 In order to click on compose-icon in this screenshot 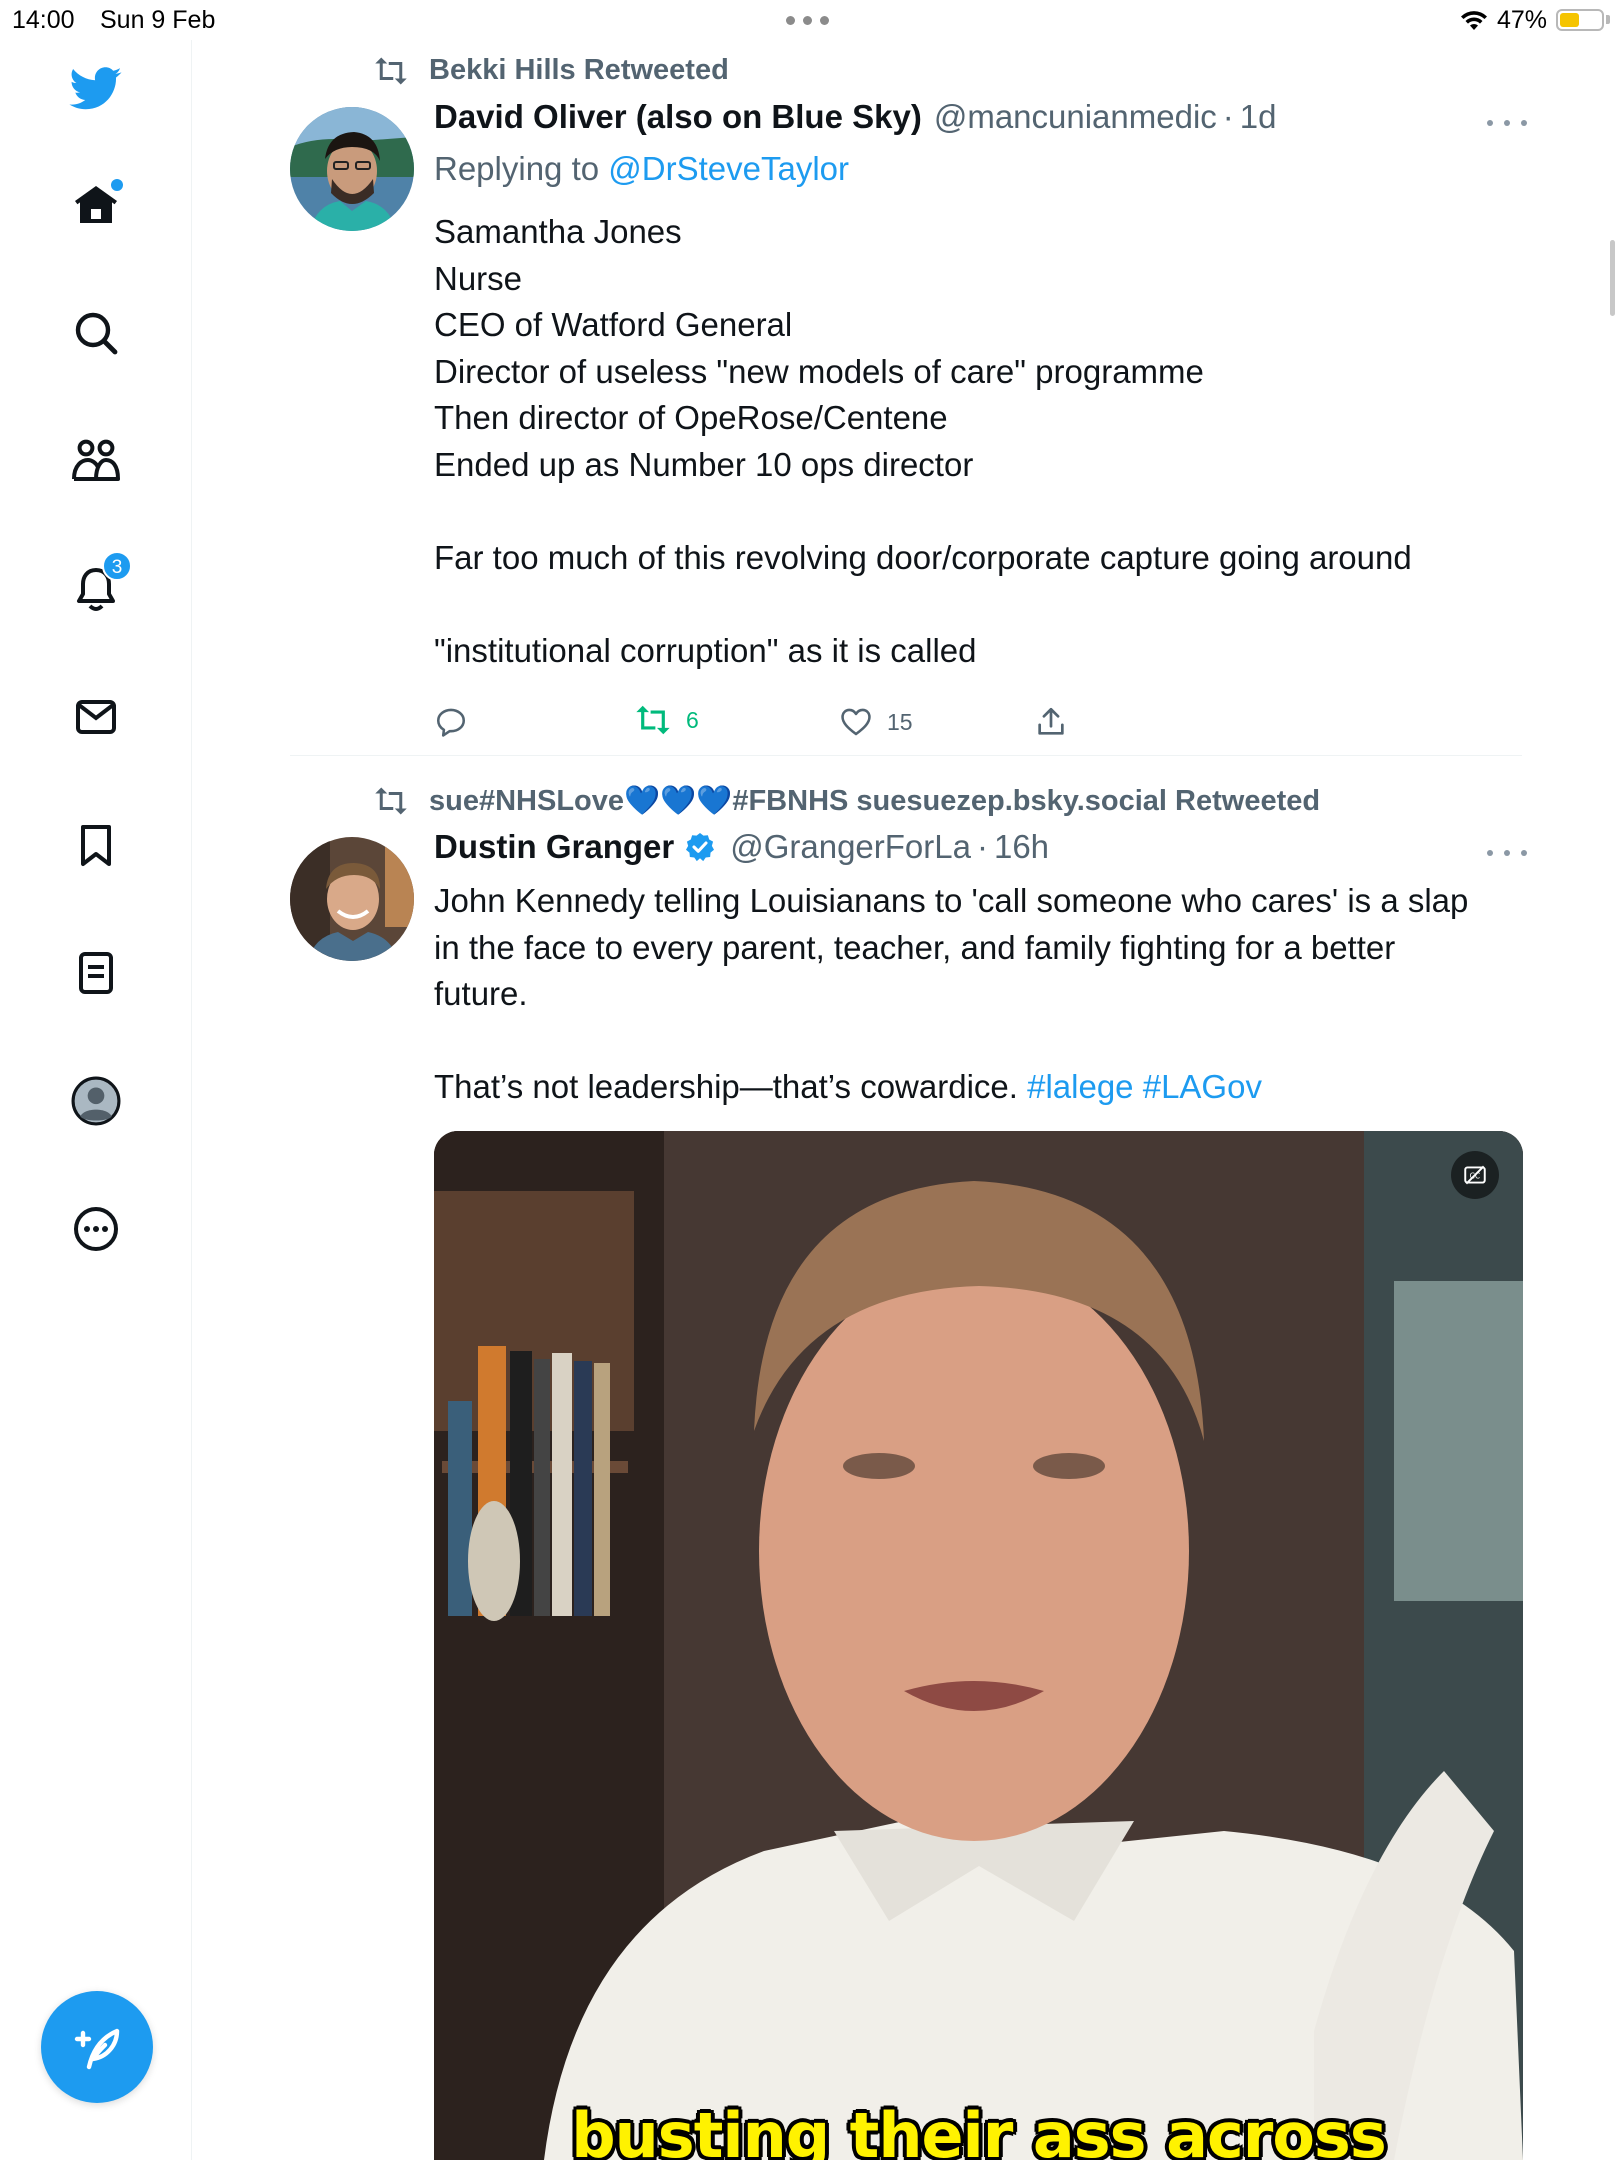, I will do `click(97, 2049)`.